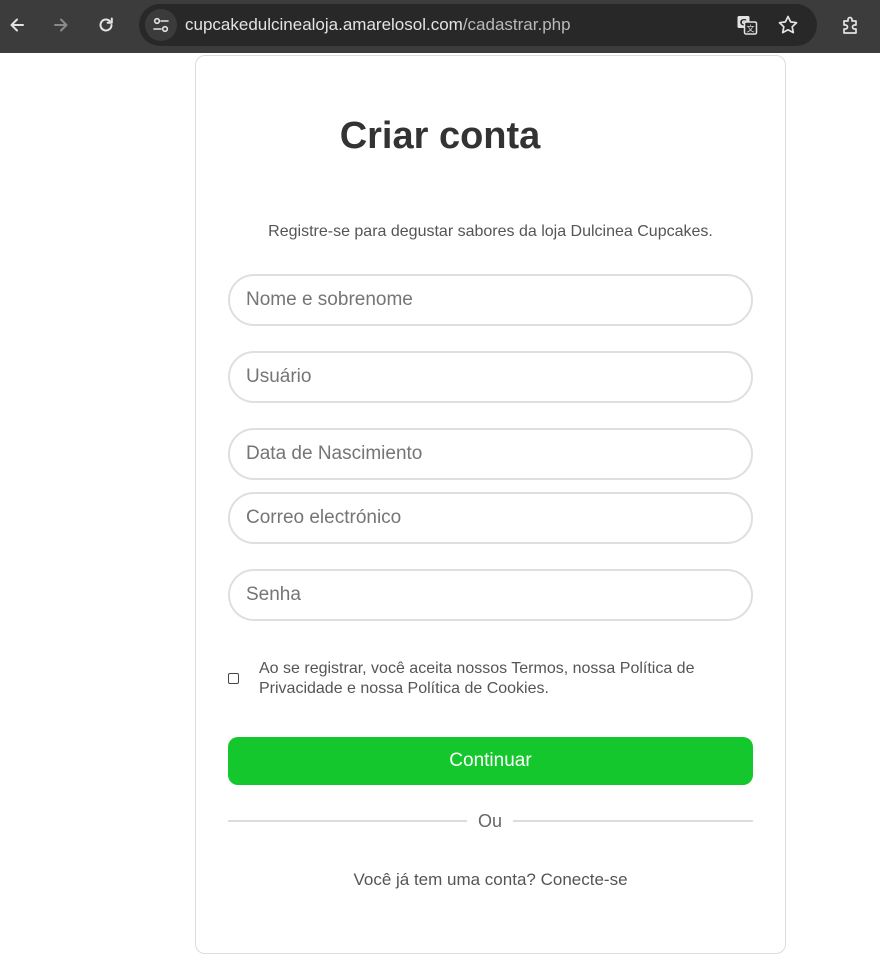 The width and height of the screenshot is (880, 956). I want to click on full-name-input, so click(490, 300).